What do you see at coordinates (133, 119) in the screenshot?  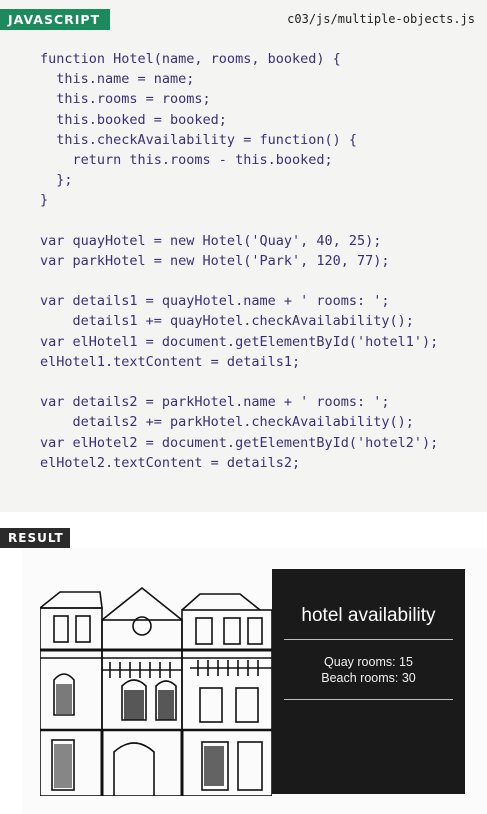 I see `code-line: this.booked = booked;` at bounding box center [133, 119].